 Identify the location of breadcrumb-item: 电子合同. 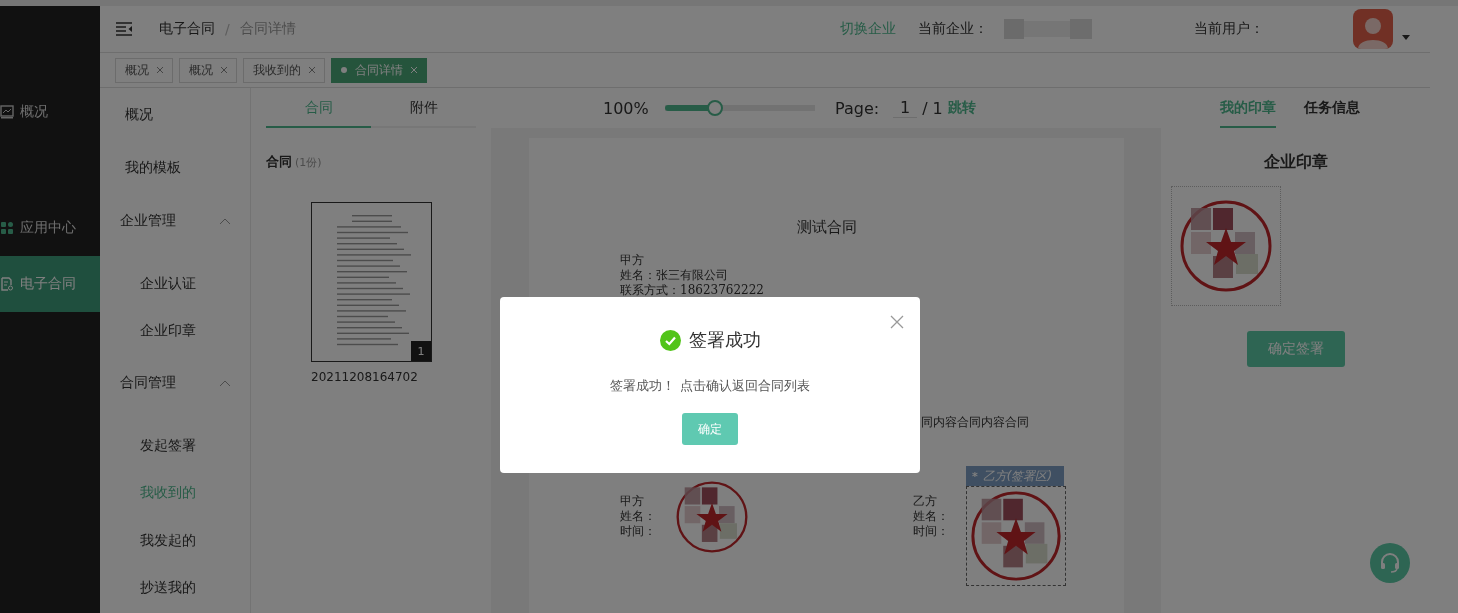
(187, 29).